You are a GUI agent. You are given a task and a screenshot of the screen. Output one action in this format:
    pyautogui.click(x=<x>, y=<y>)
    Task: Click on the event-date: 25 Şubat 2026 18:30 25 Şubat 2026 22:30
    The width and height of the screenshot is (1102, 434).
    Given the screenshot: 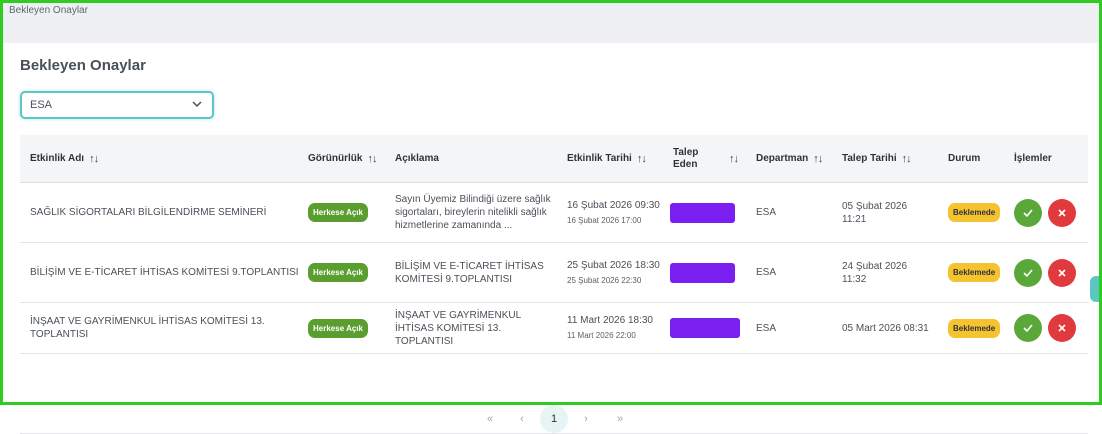 What is the action you would take?
    pyautogui.click(x=613, y=272)
    